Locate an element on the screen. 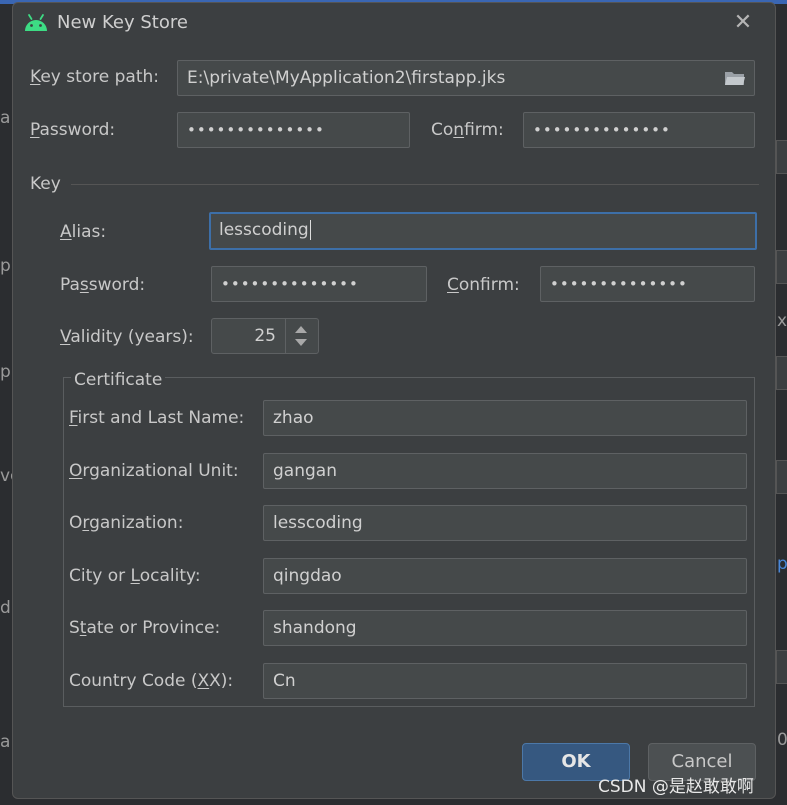  city-input: qingdao is located at coordinates (505, 576).